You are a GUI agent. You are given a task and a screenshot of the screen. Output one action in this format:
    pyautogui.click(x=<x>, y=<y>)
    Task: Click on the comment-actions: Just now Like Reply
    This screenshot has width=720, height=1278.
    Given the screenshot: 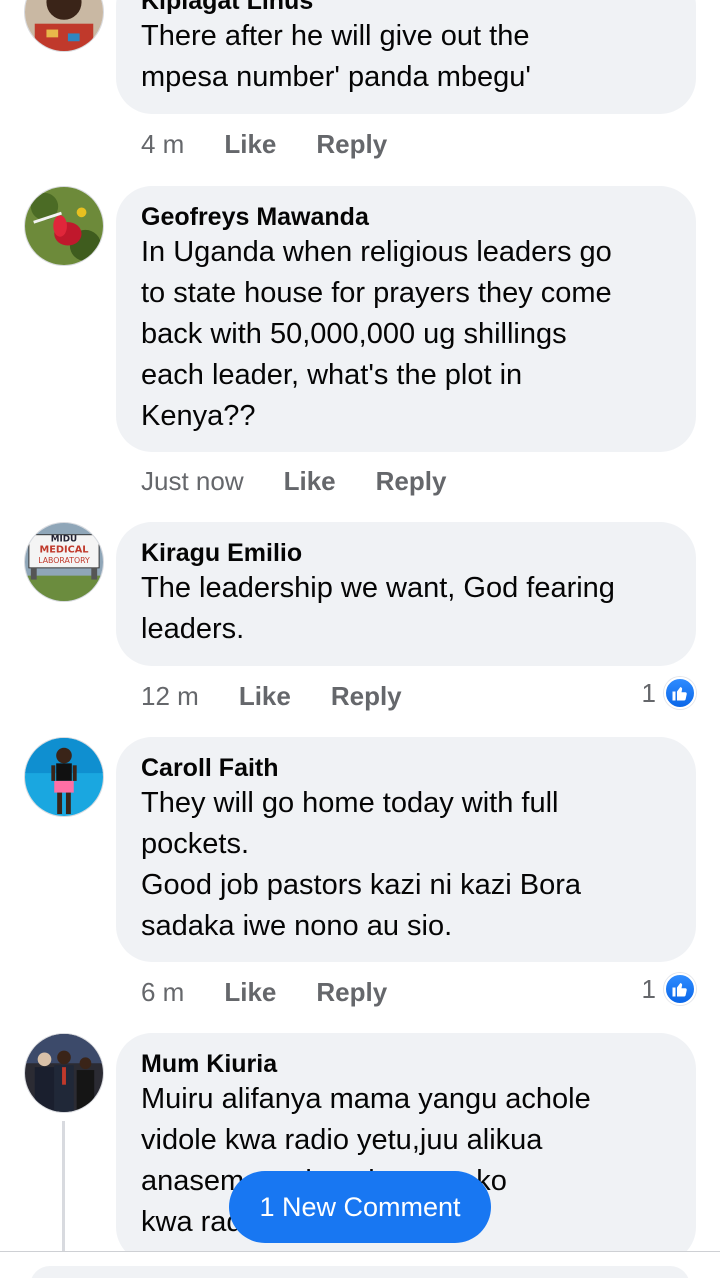 What is the action you would take?
    pyautogui.click(x=293, y=481)
    